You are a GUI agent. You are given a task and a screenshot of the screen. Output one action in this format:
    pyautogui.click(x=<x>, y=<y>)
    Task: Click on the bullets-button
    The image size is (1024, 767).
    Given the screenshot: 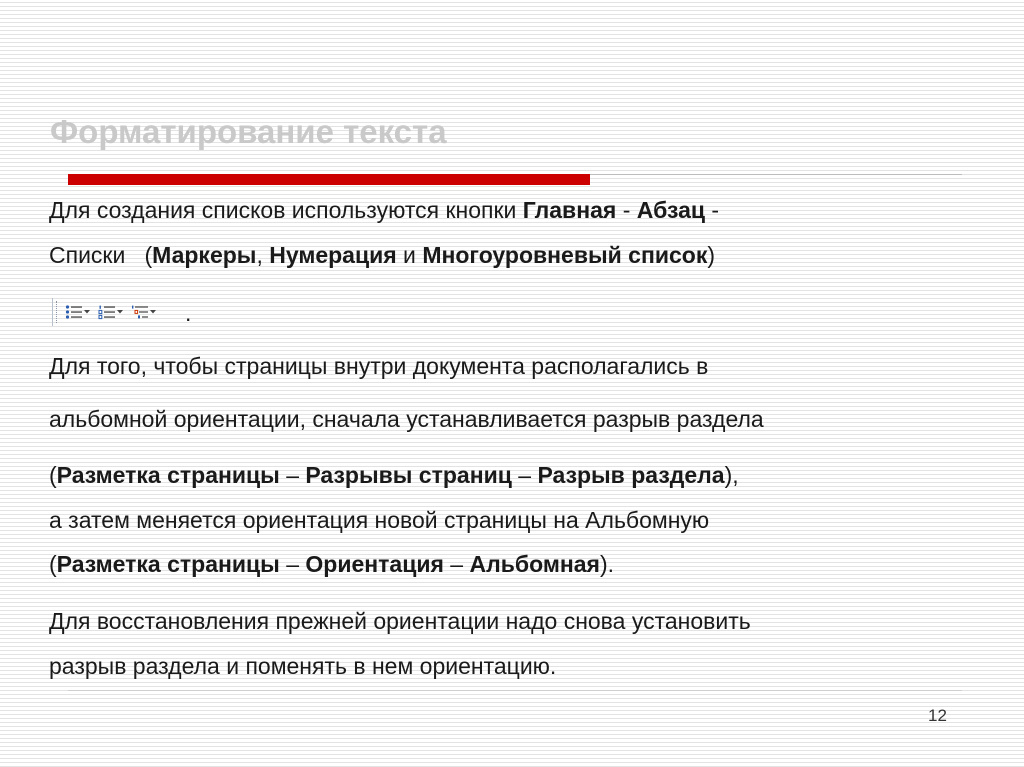 What is the action you would take?
    pyautogui.click(x=77, y=312)
    